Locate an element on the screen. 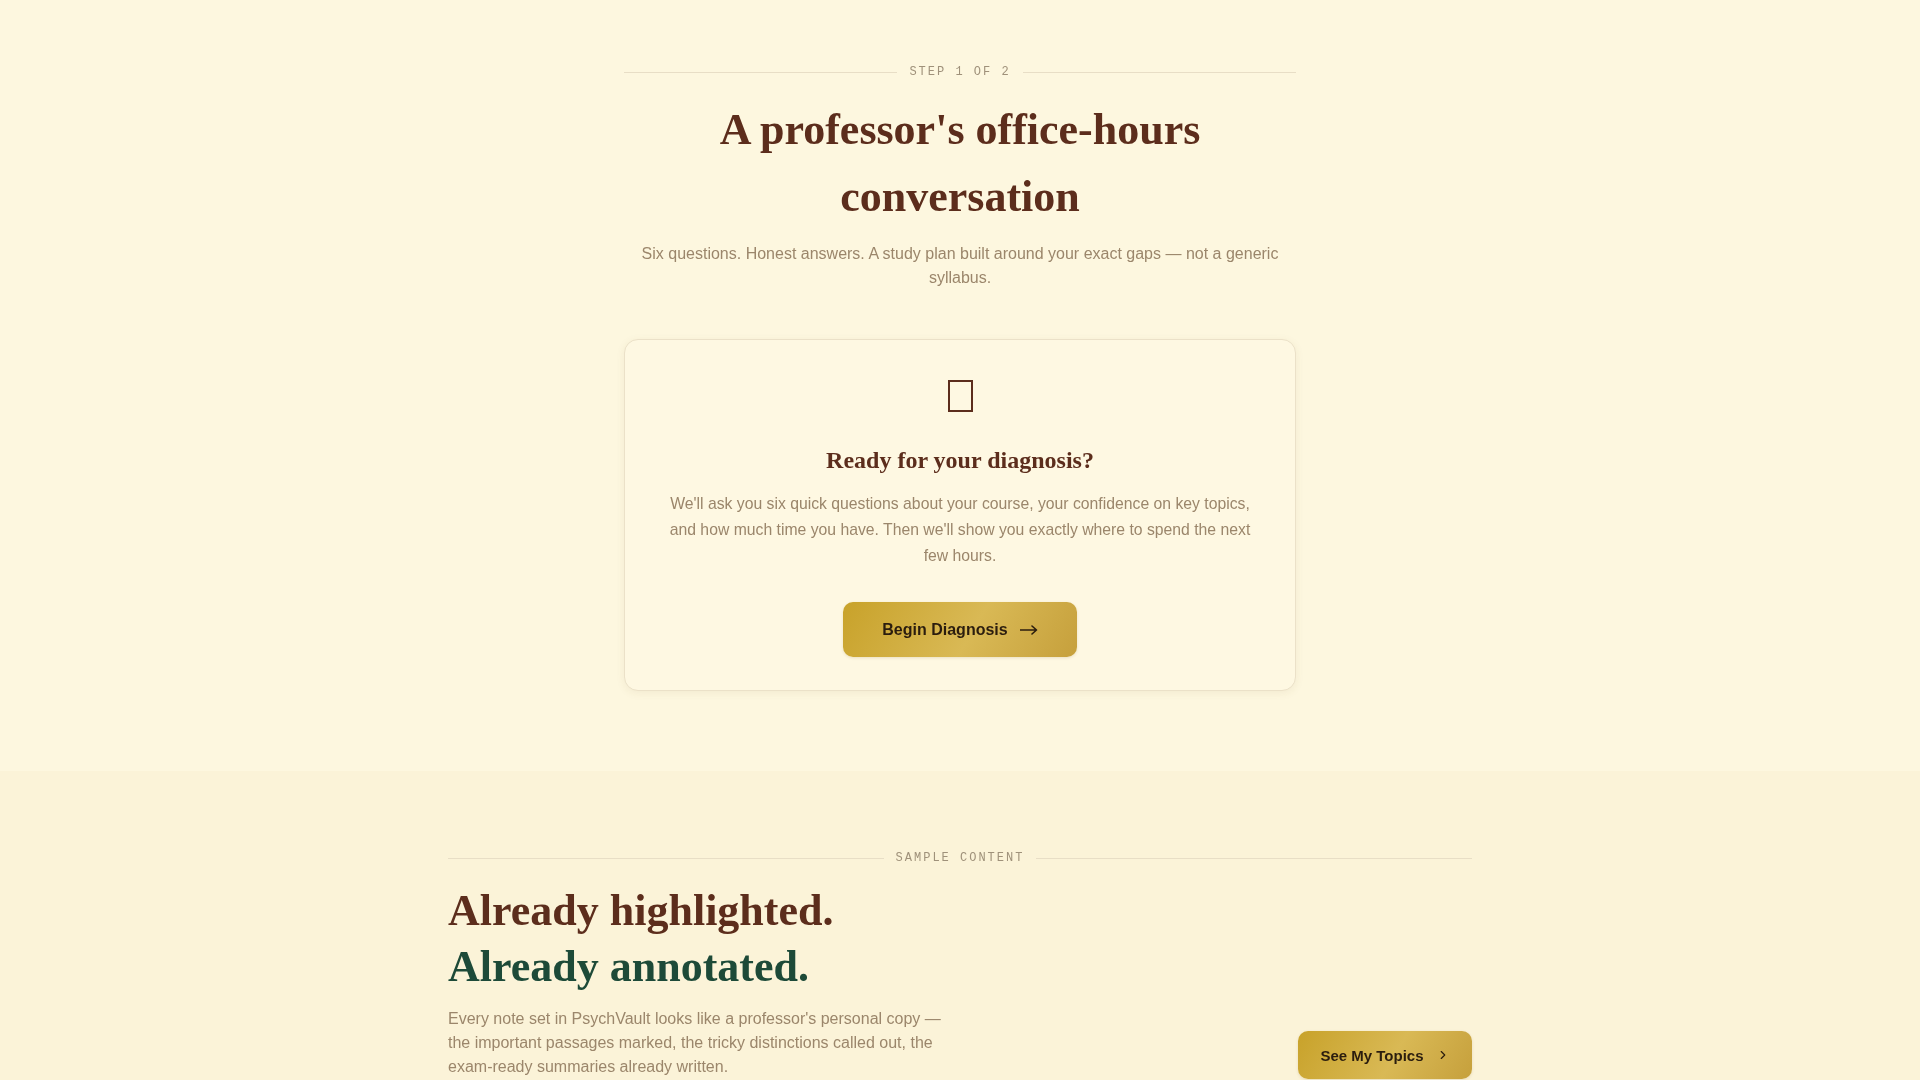 Image resolution: width=1920 pixels, height=1080 pixels. step-label: STEP 1 OF 2 is located at coordinates (960, 72).